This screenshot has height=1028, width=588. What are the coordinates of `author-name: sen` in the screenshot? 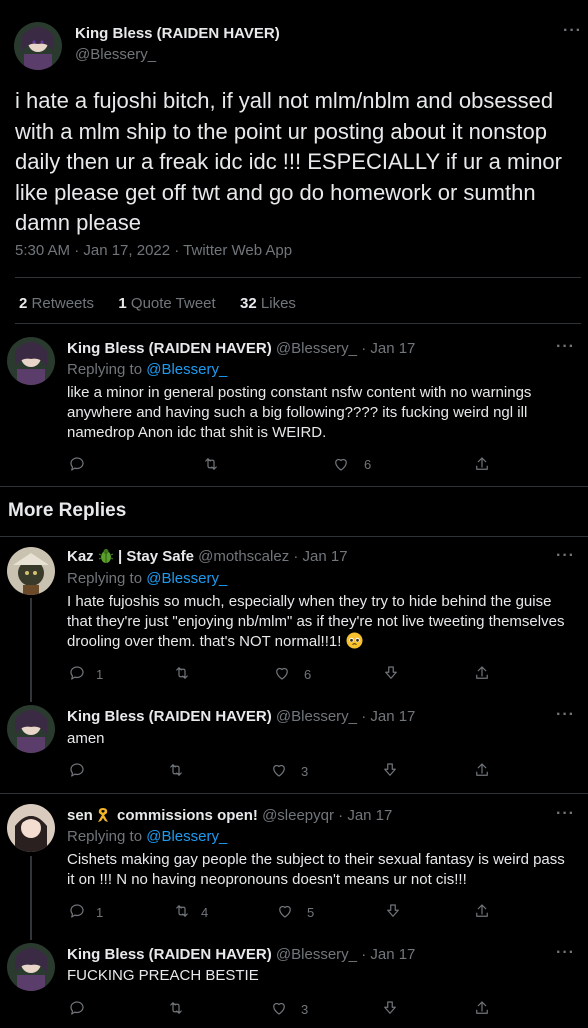 It's located at (80, 815).